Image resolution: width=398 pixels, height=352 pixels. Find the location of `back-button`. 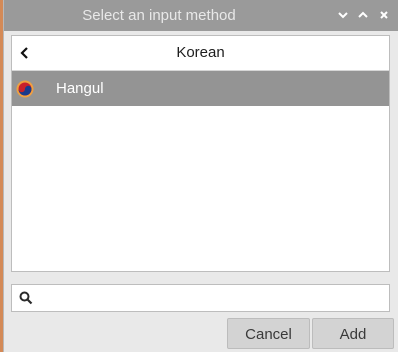

back-button is located at coordinates (25, 53).